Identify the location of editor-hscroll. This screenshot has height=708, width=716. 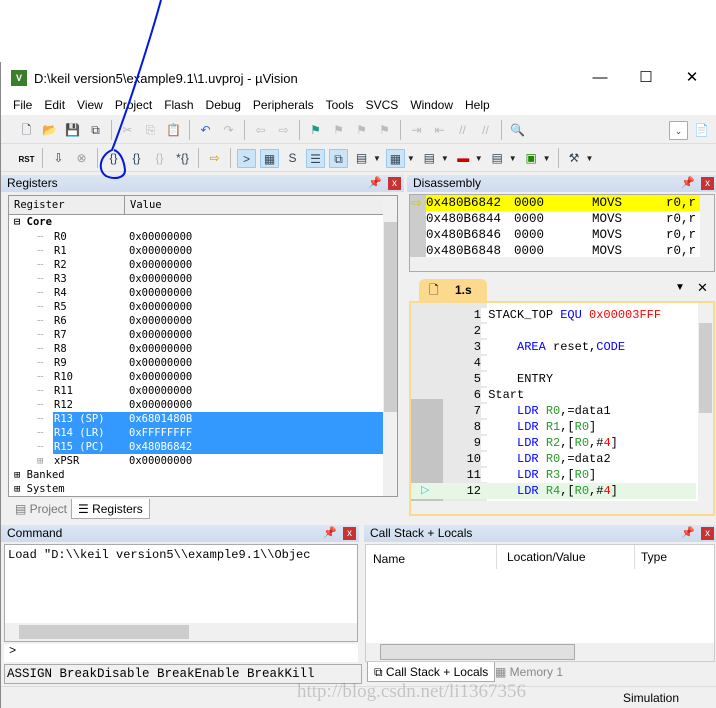
(562, 507).